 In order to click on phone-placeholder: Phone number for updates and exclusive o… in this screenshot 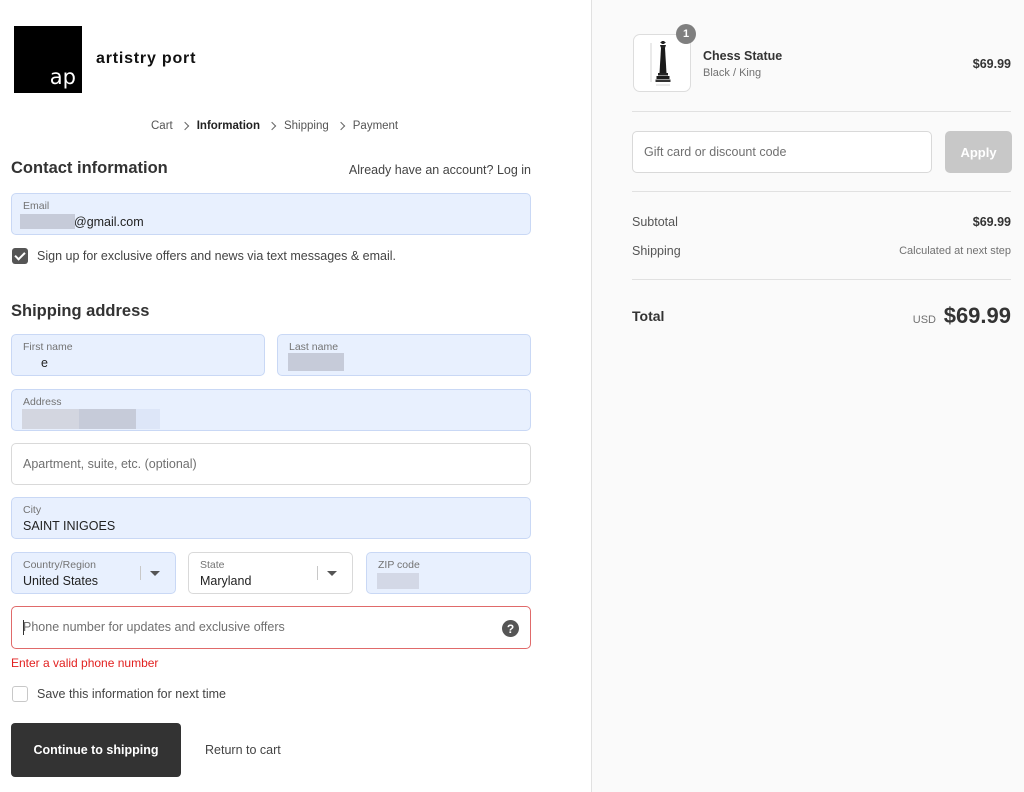, I will do `click(154, 627)`.